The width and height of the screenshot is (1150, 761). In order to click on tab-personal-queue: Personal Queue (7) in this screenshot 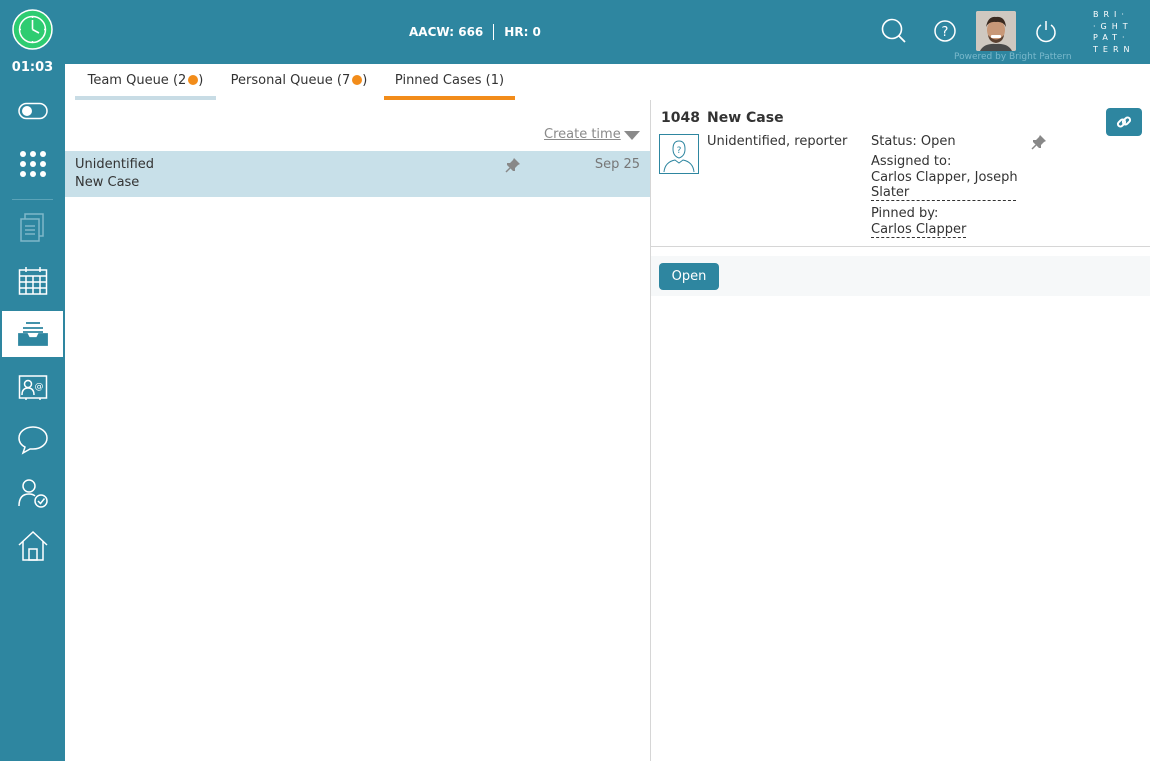, I will do `click(299, 86)`.